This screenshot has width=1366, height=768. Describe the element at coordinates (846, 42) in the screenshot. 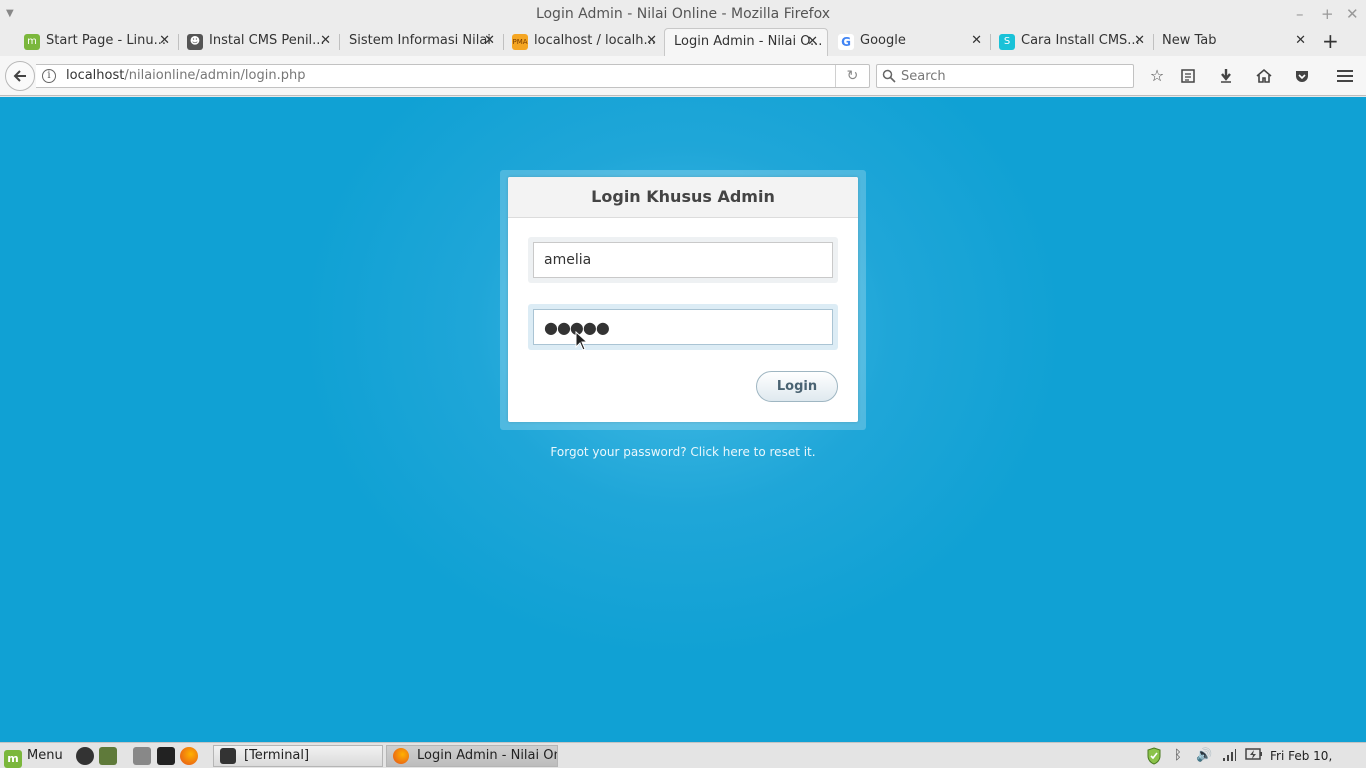

I see `google-icon: G` at that location.